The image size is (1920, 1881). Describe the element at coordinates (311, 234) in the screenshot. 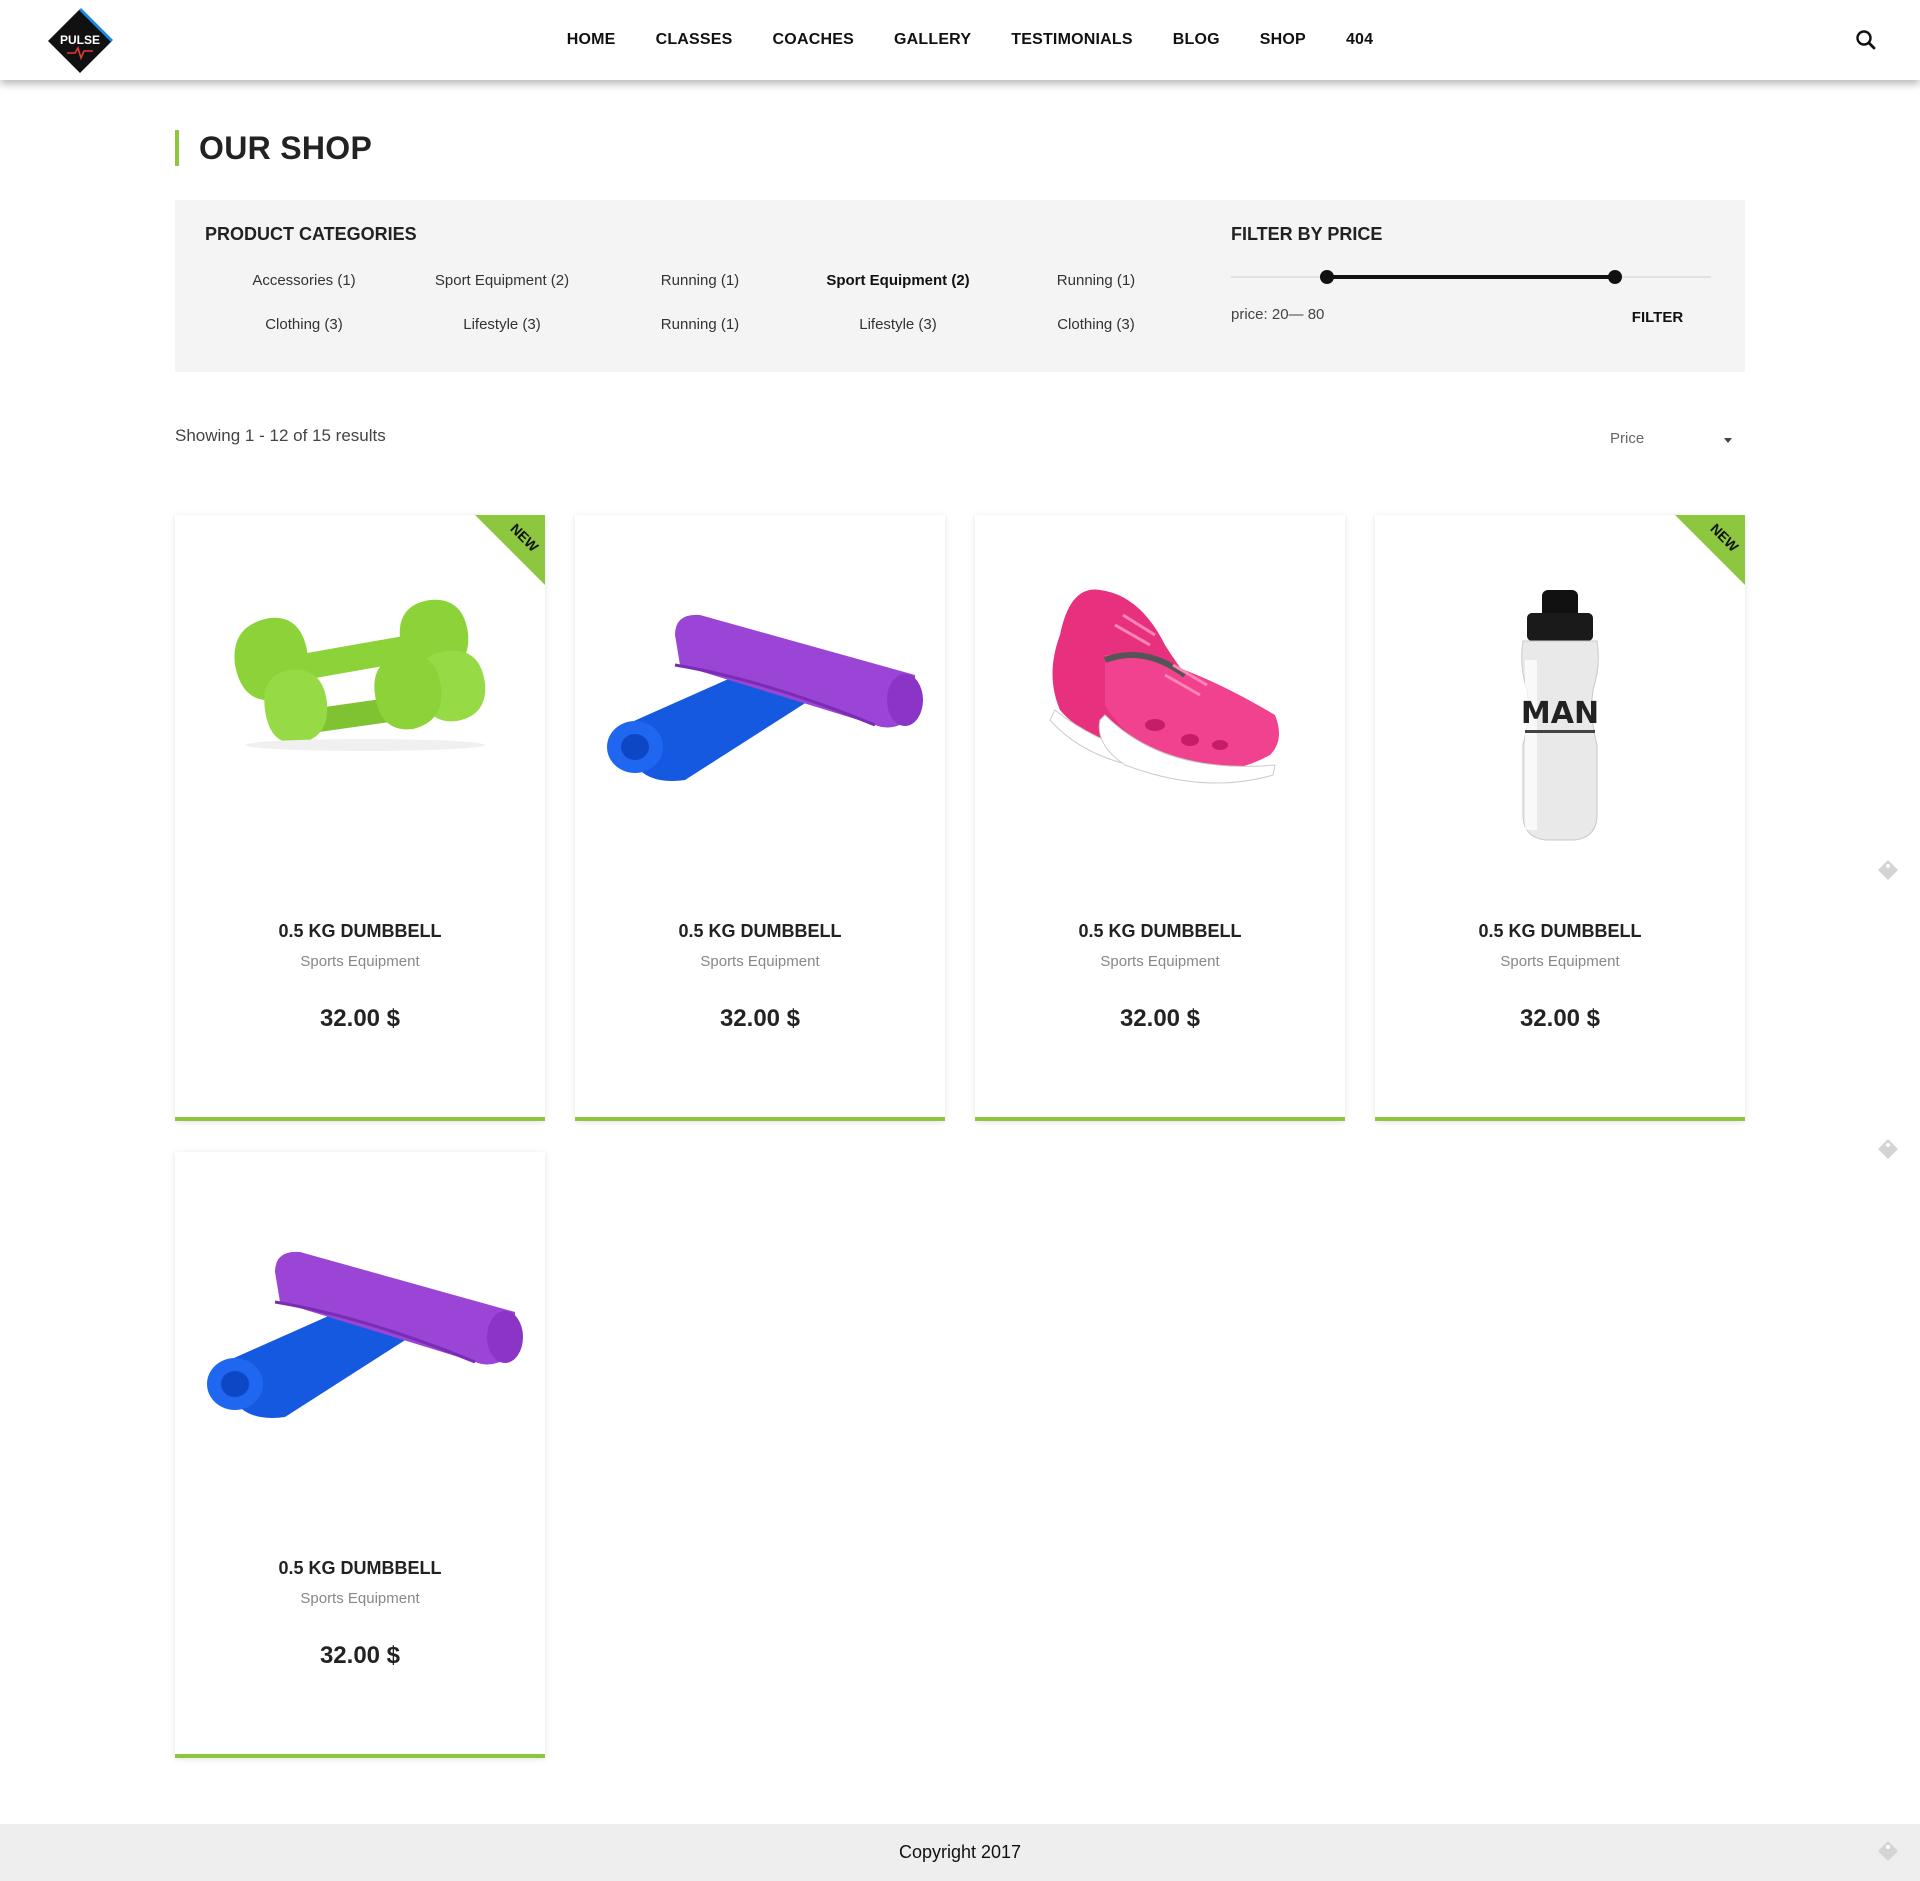

I see `categories-title: PRODUCT CATEGORIES` at that location.